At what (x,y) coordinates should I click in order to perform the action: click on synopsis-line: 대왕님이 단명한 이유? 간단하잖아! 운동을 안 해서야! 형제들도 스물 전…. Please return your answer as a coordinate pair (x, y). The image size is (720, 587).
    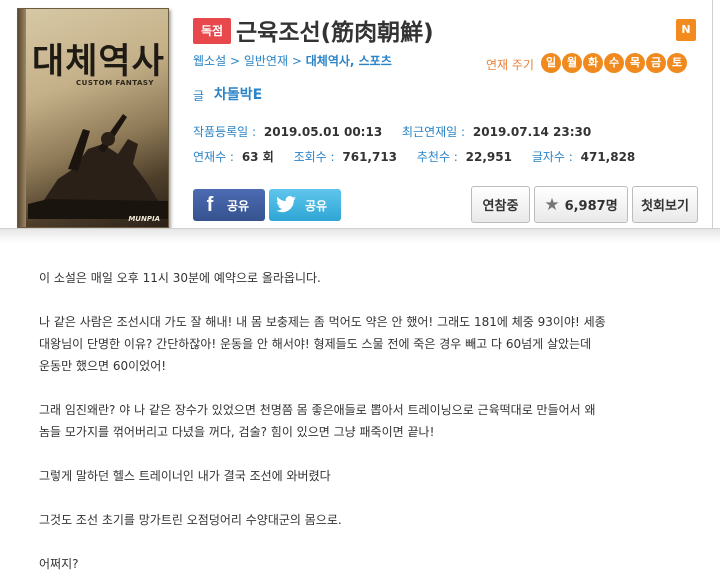
    Looking at the image, I should click on (315, 344).